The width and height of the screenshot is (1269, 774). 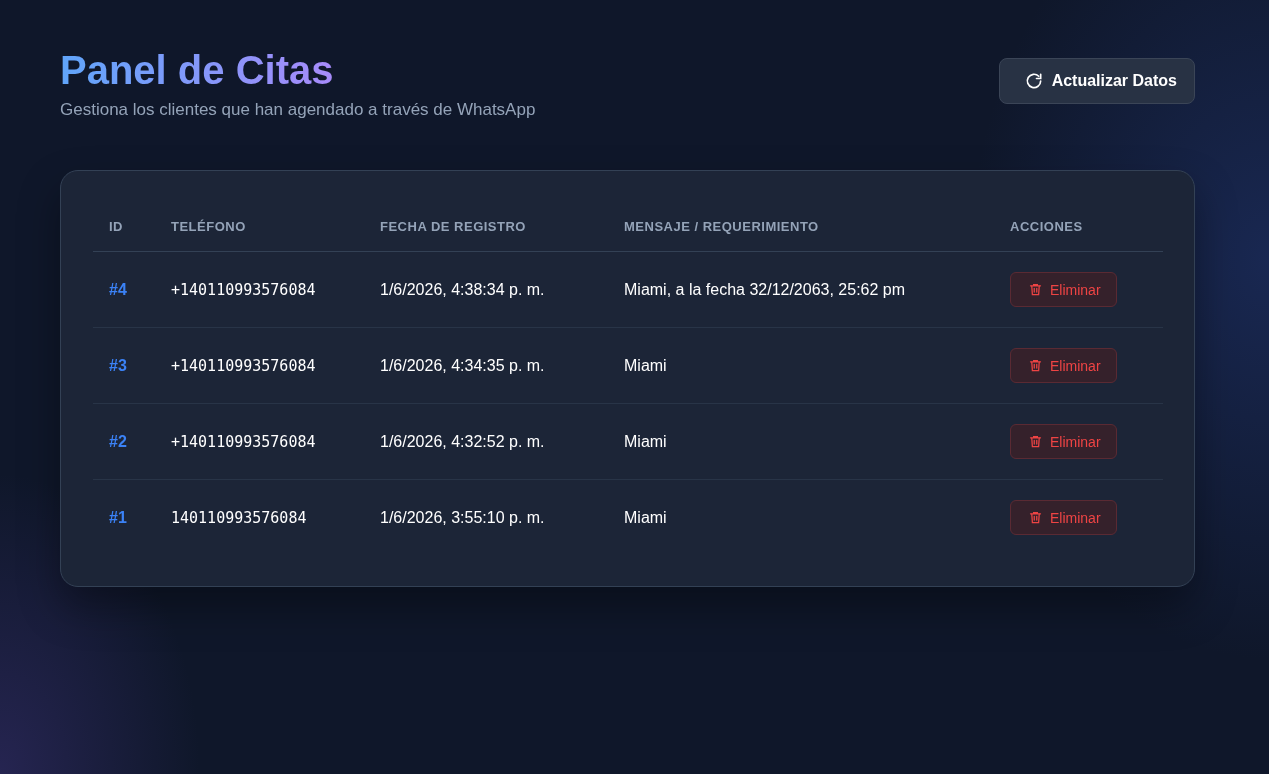 I want to click on phone-cell: 140110993576084, so click(x=259, y=517).